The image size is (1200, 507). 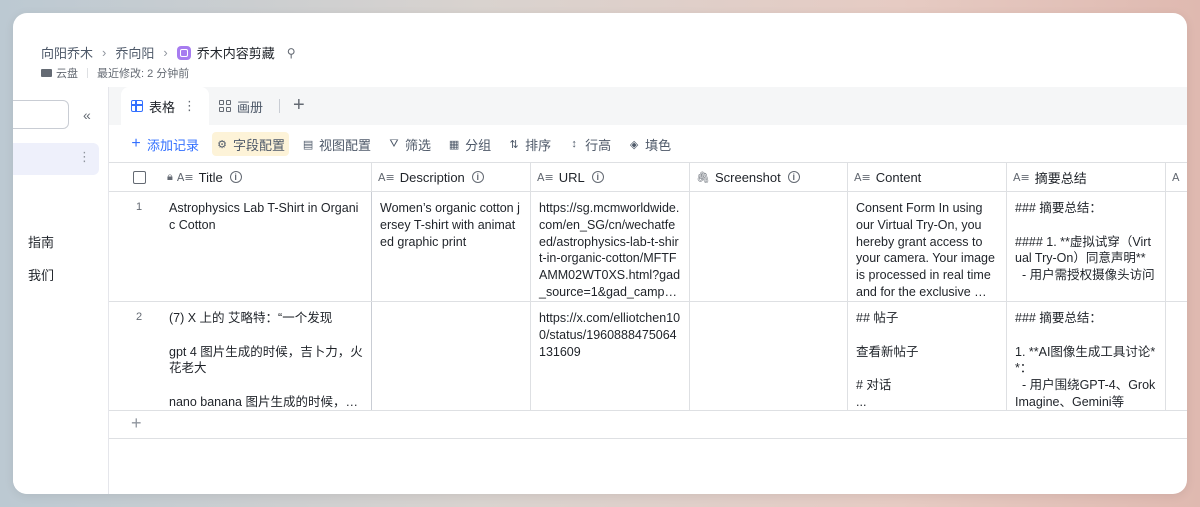 What do you see at coordinates (1060, 178) in the screenshot?
I see `column-label: 摘要总结` at bounding box center [1060, 178].